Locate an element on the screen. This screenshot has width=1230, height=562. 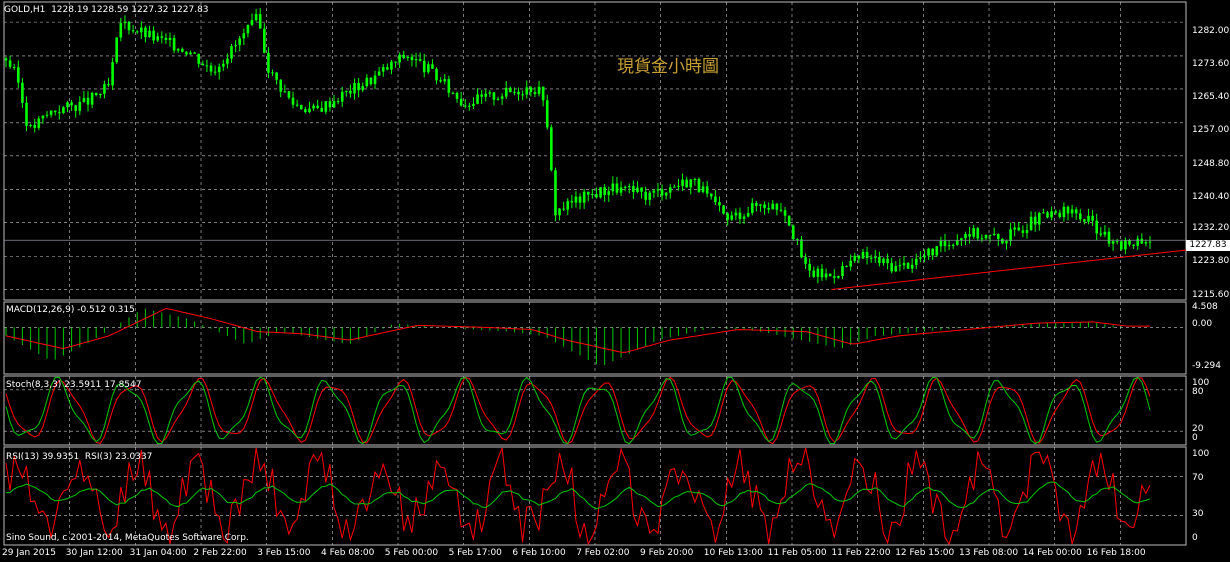
time-tick: 11 Feb 22:00 is located at coordinates (861, 553).